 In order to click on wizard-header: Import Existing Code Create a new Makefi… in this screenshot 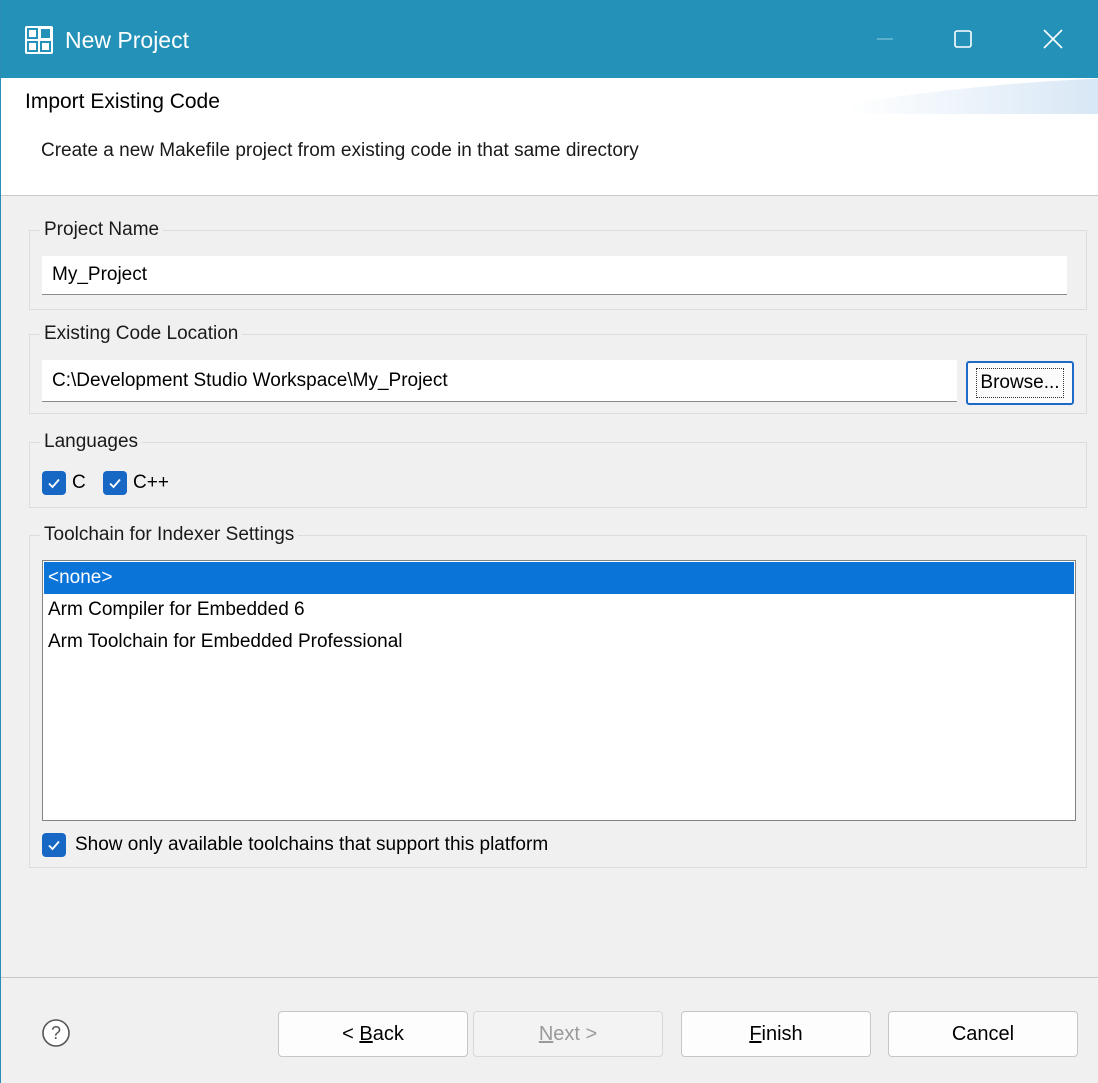, I will do `click(549, 137)`.